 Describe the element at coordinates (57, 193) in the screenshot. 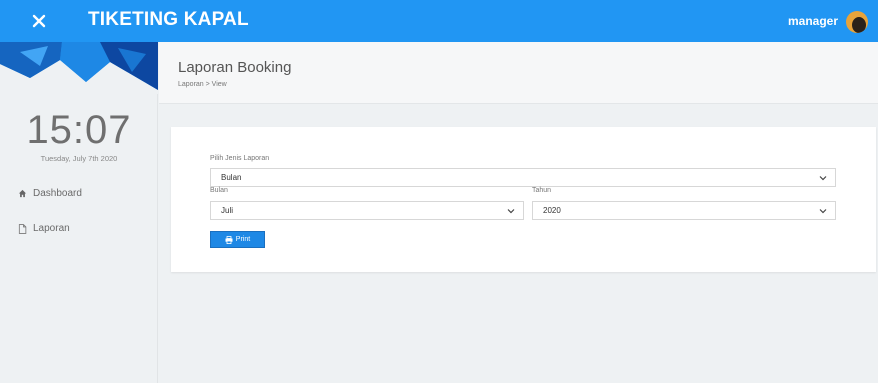

I see `sidebar-item-label: Dashboard` at that location.